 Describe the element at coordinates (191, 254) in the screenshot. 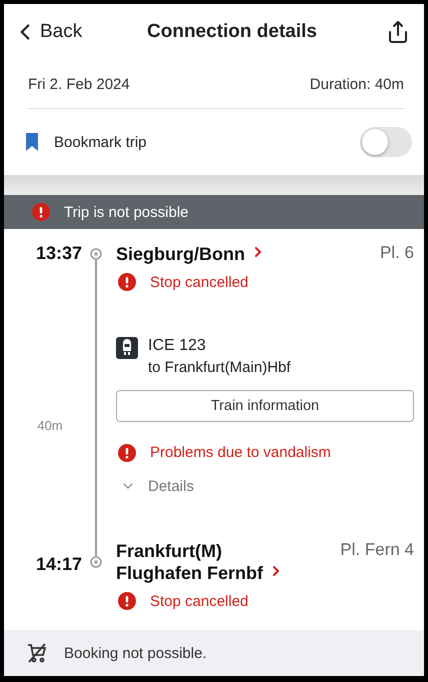

I see `station-link: Siegburg/Bonn` at that location.